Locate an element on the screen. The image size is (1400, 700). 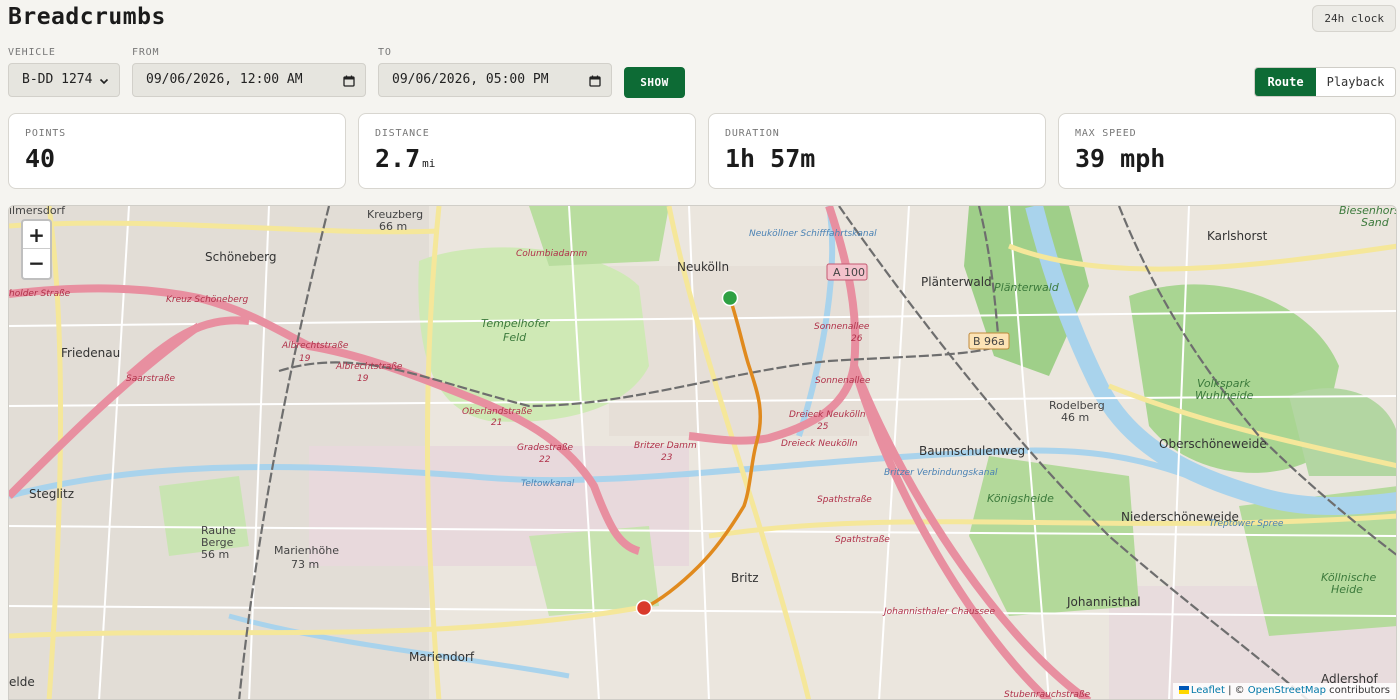
road-label: Kreuz Schöneberg is located at coordinates (207, 300).